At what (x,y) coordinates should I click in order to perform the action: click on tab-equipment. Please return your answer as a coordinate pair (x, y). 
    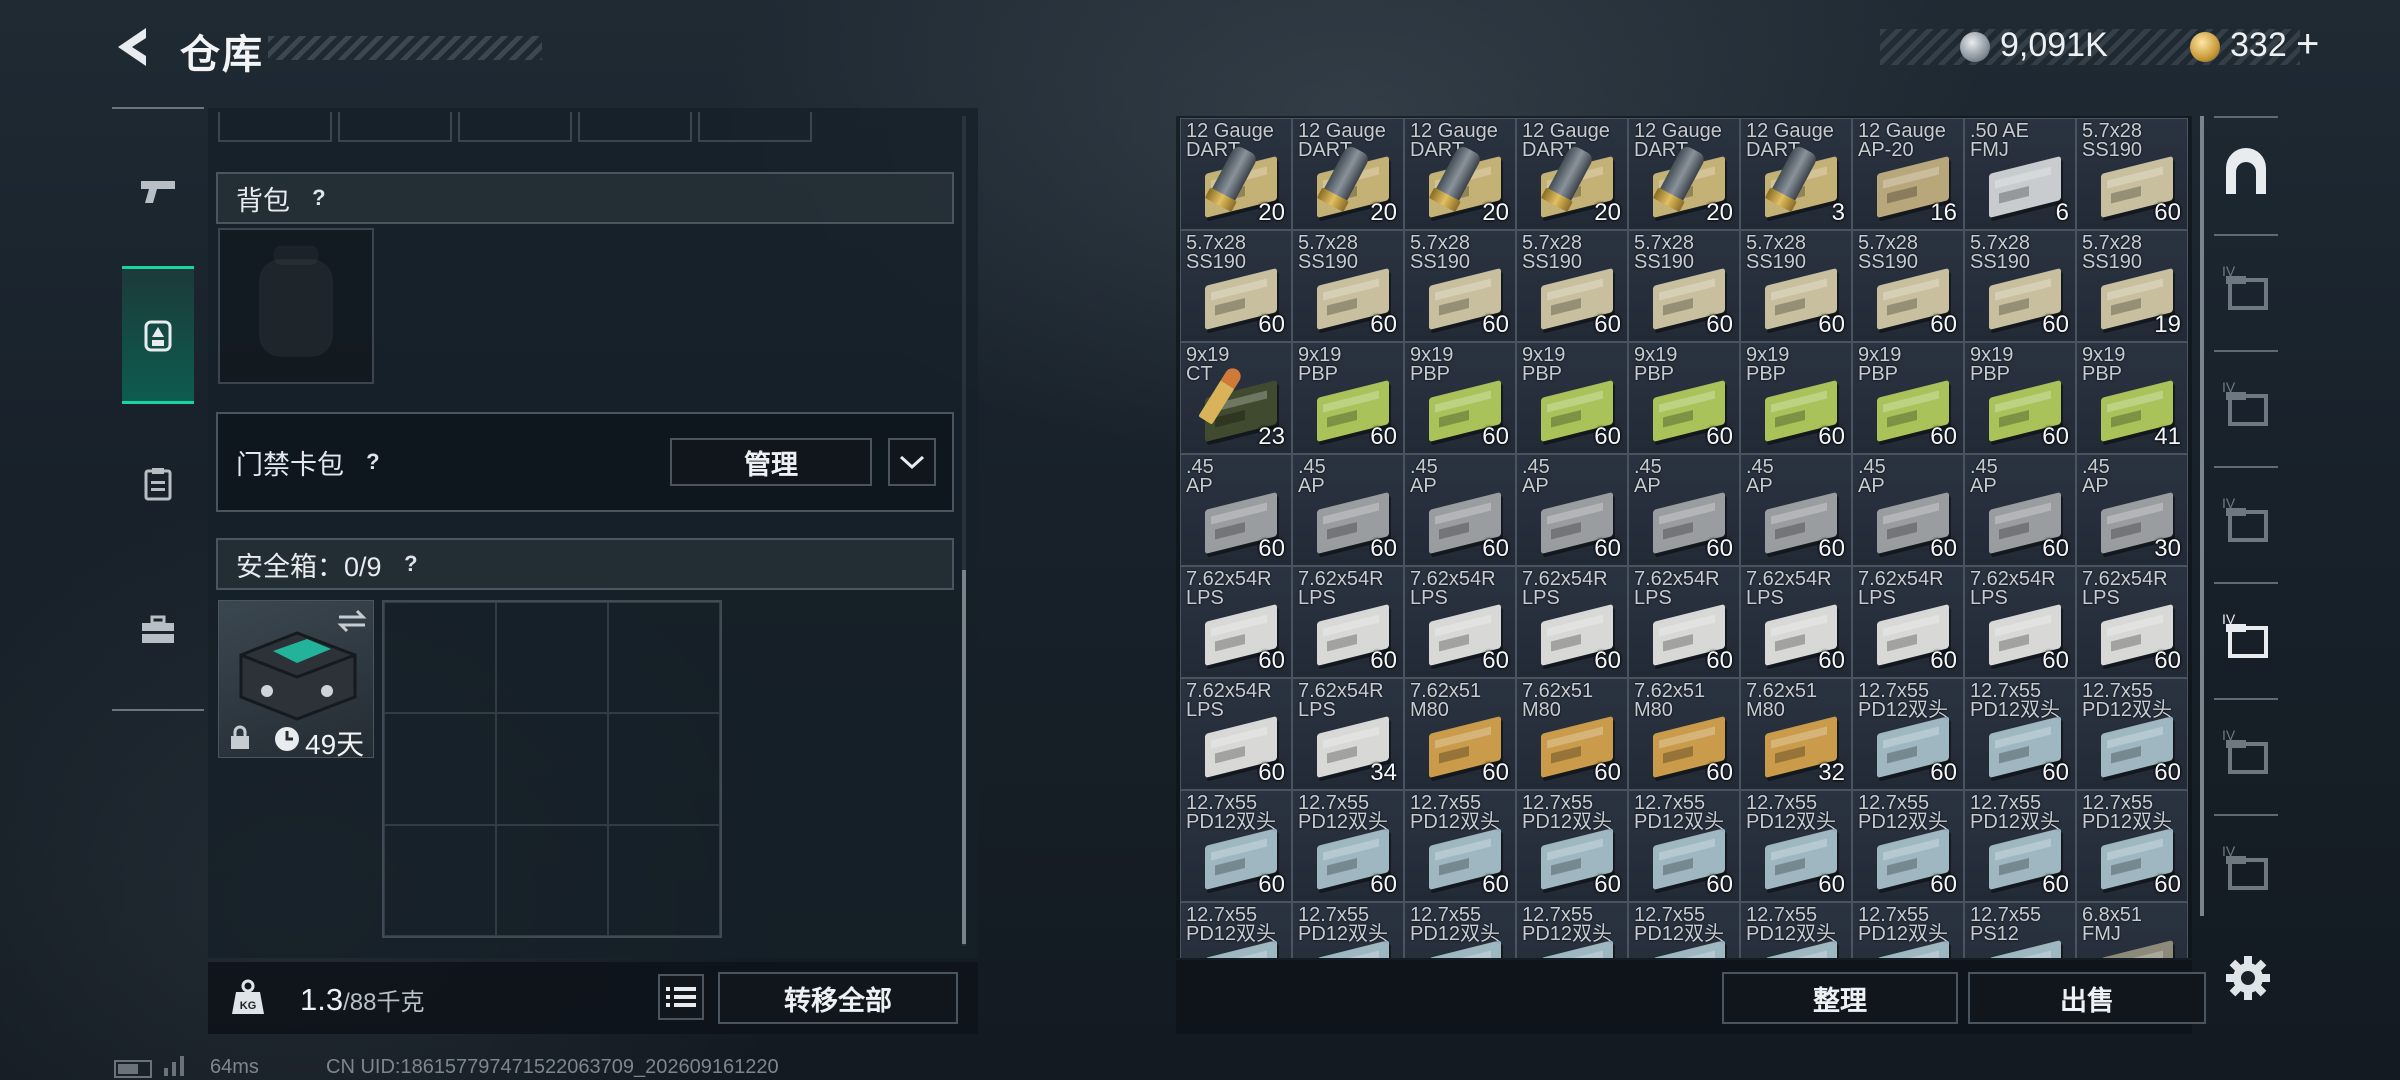
    Looking at the image, I should click on (158, 335).